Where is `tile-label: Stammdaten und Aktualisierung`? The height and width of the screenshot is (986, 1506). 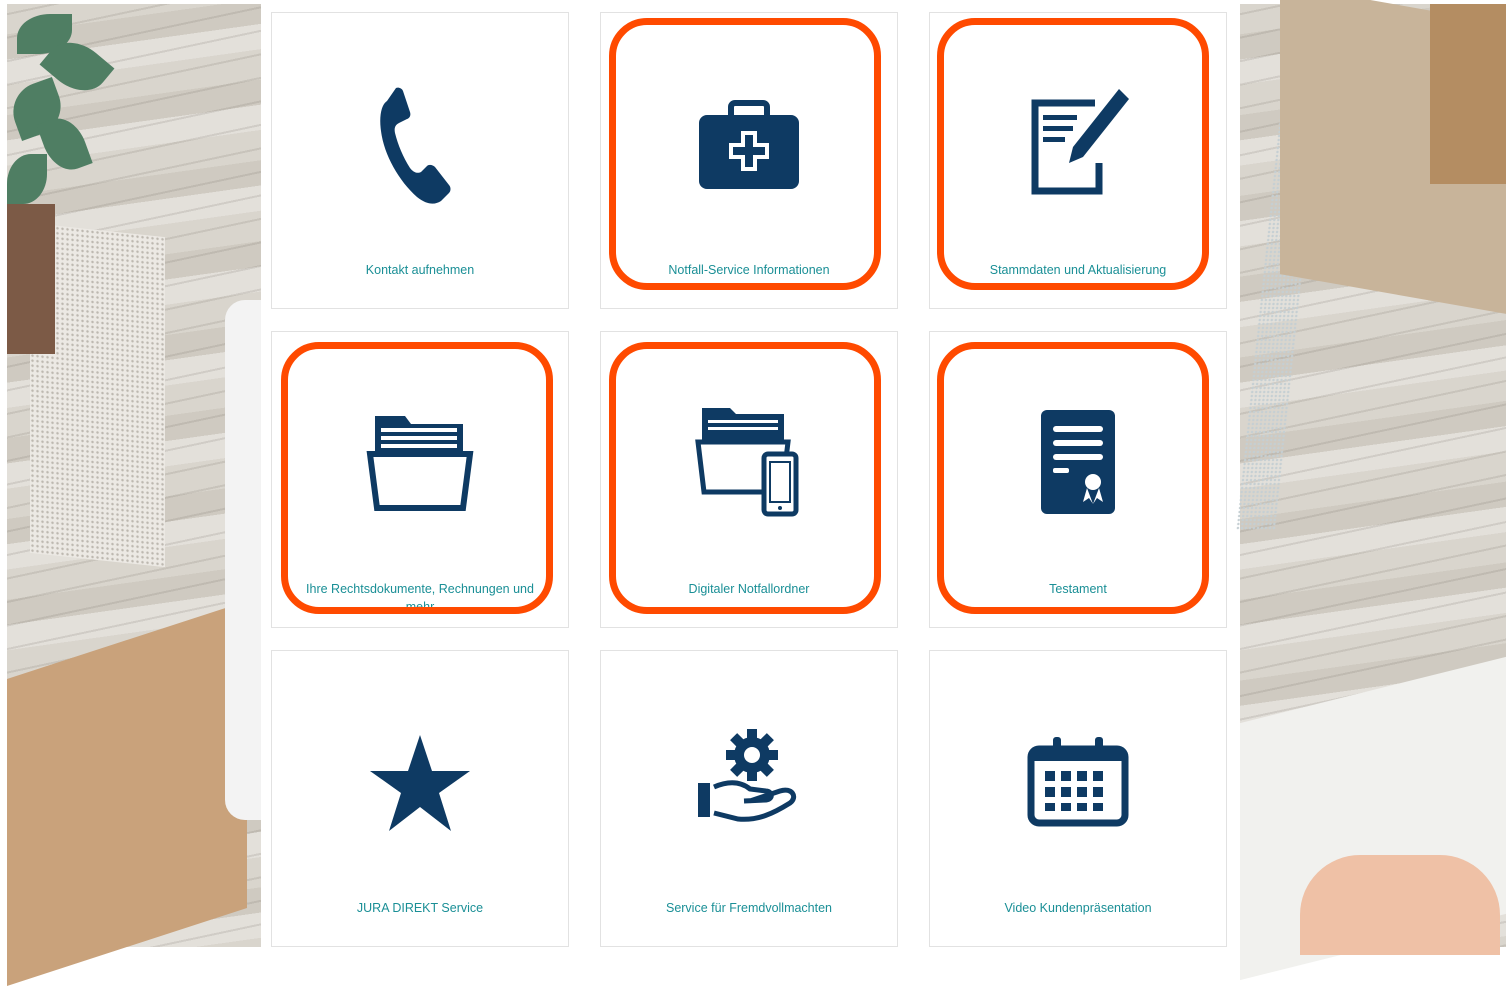 tile-label: Stammdaten und Aktualisierung is located at coordinates (1078, 270).